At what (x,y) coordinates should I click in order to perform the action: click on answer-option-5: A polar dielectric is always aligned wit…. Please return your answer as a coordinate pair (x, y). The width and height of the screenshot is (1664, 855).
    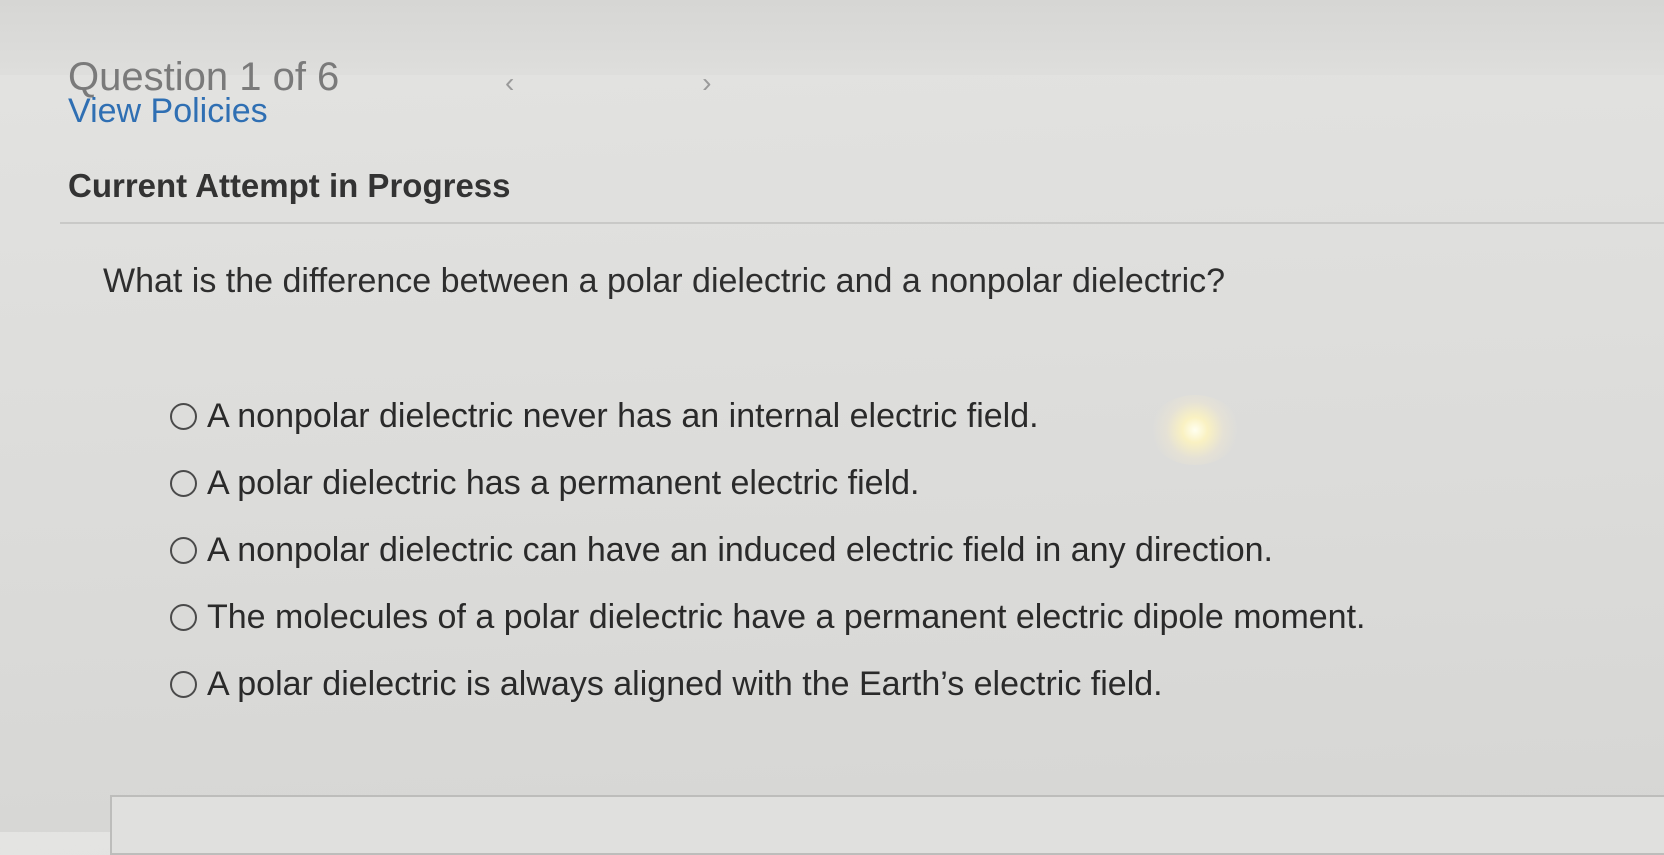
    Looking at the image, I should click on (767, 684).